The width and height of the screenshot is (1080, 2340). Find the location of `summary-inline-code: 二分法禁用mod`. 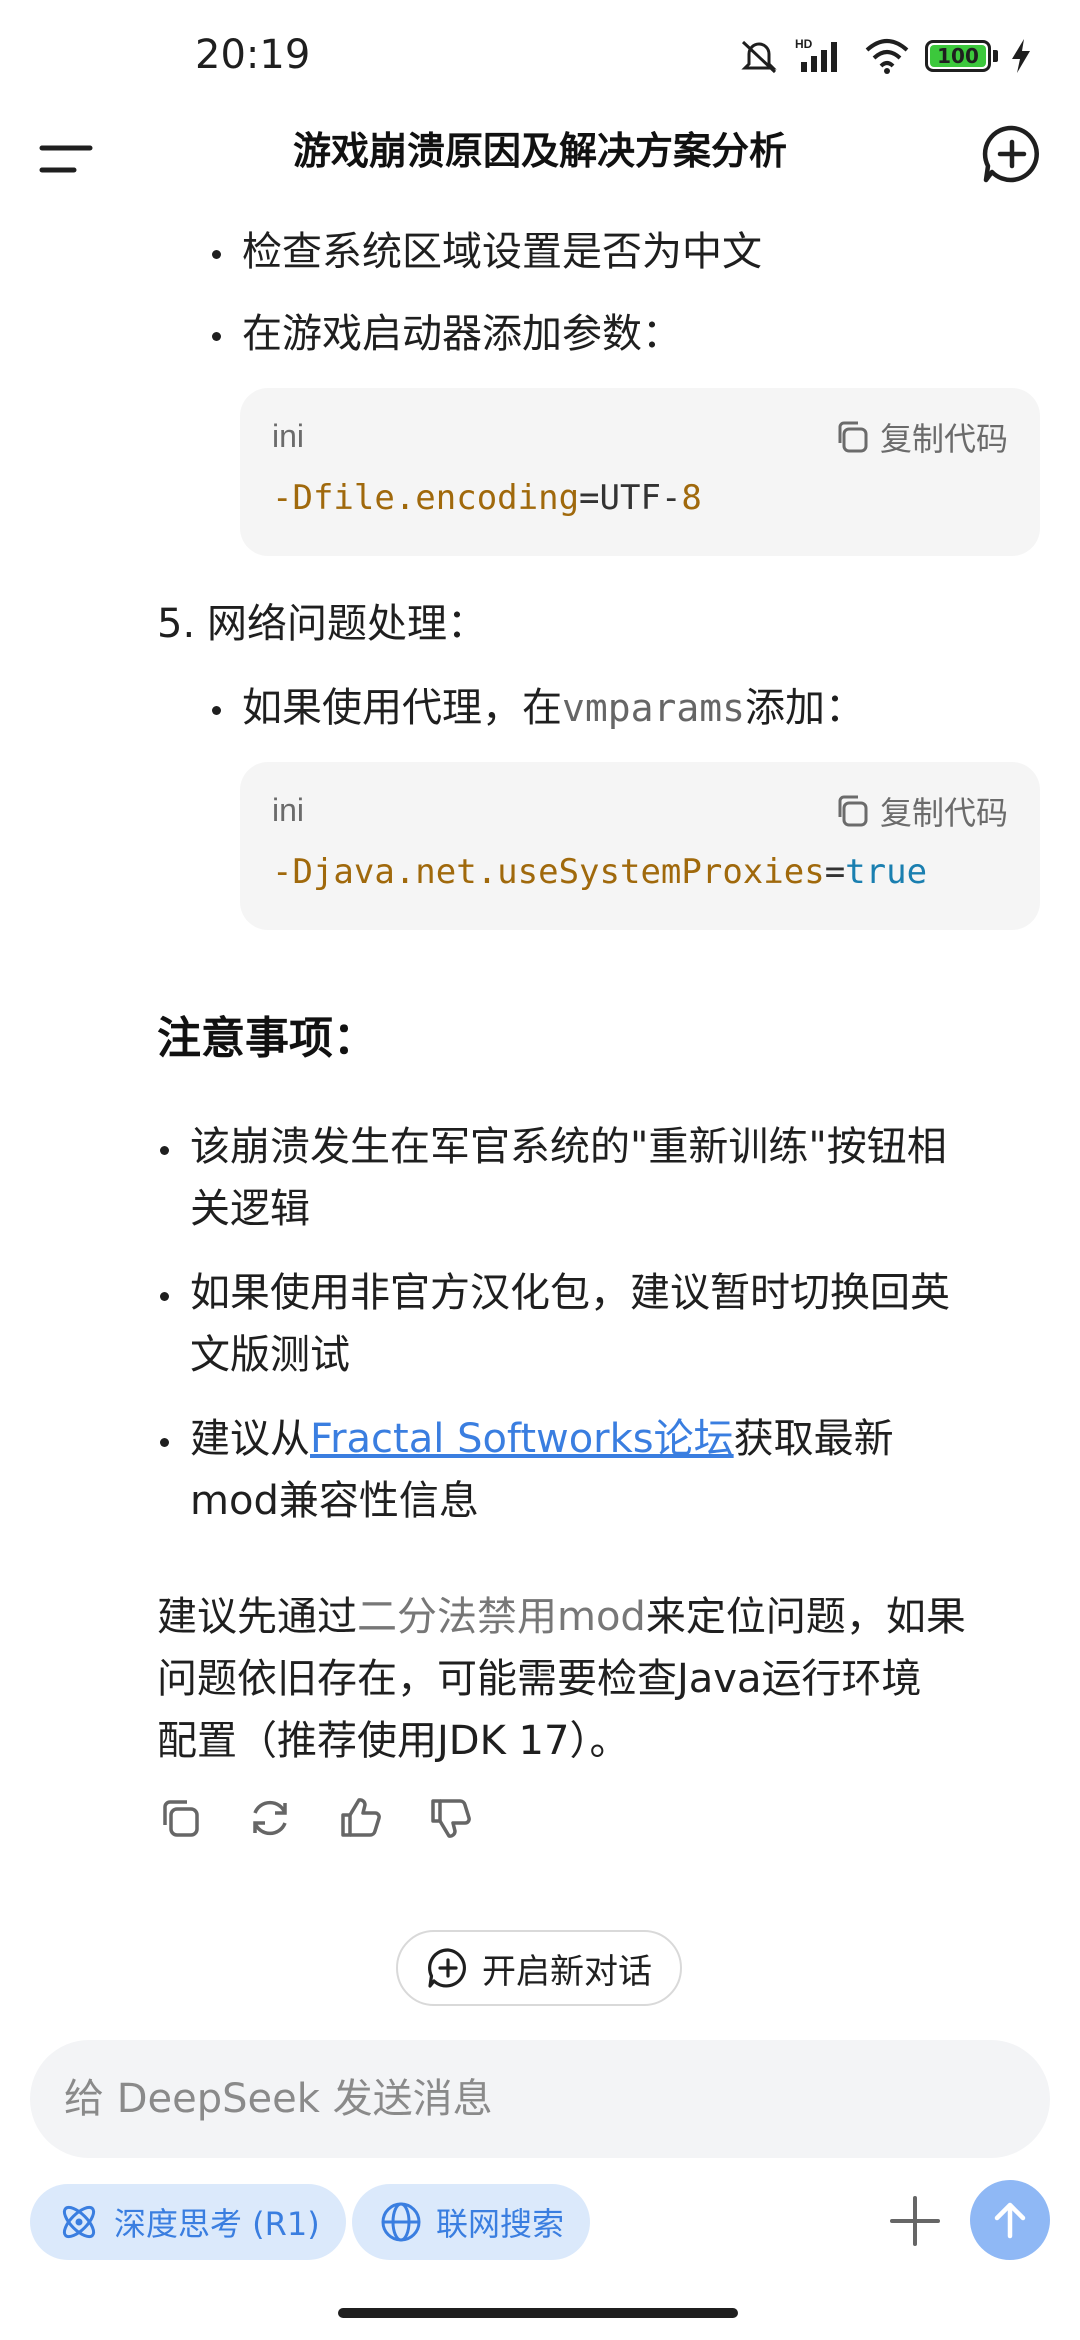

summary-inline-code: 二分法禁用mod is located at coordinates (501, 1617).